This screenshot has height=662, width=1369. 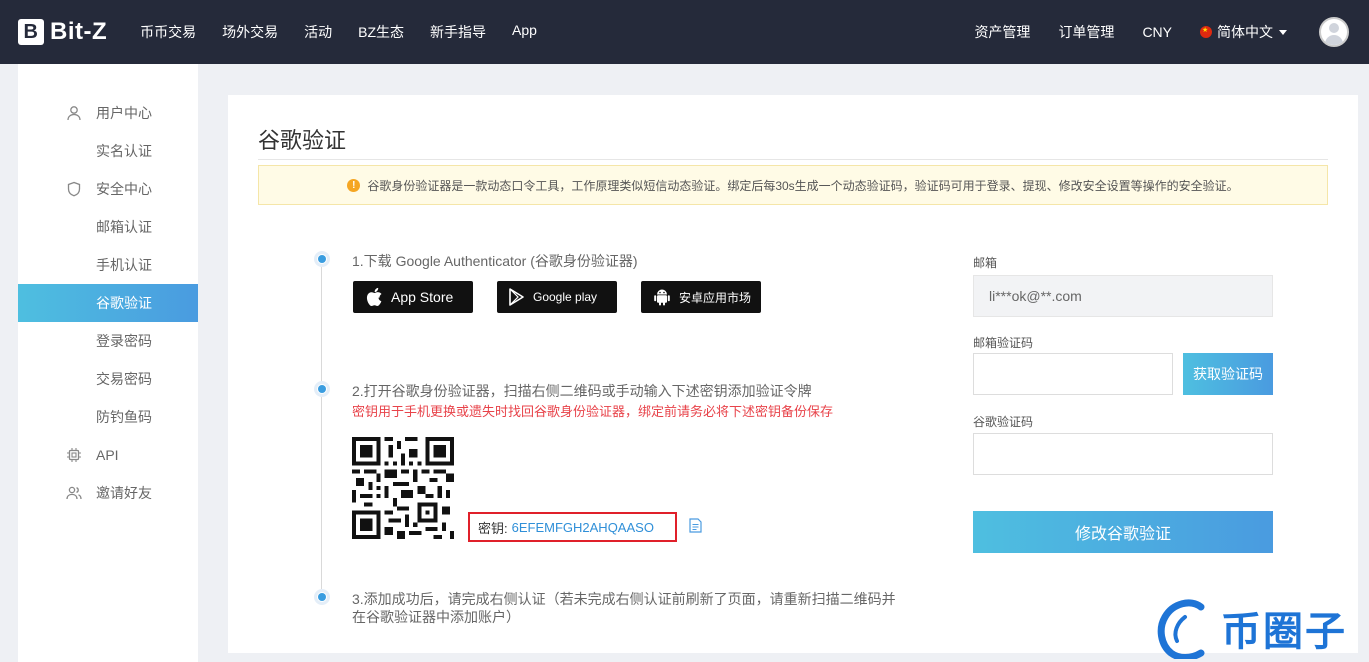 What do you see at coordinates (1181, 629) in the screenshot?
I see `watermark-logo-icon` at bounding box center [1181, 629].